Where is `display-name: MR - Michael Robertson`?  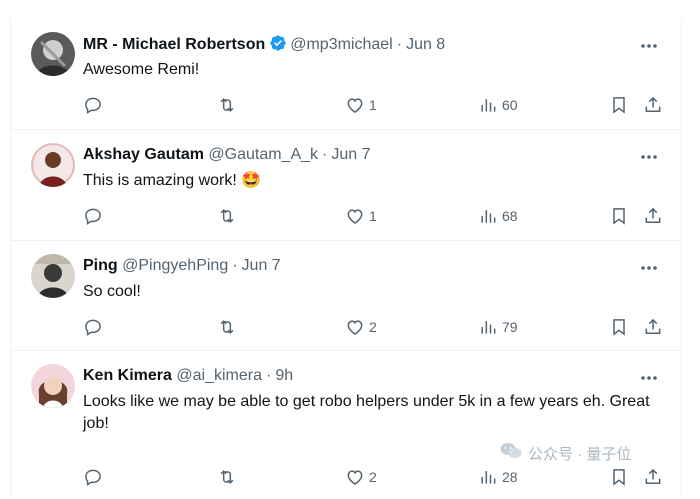
display-name: MR - Michael Robertson is located at coordinates (174, 44).